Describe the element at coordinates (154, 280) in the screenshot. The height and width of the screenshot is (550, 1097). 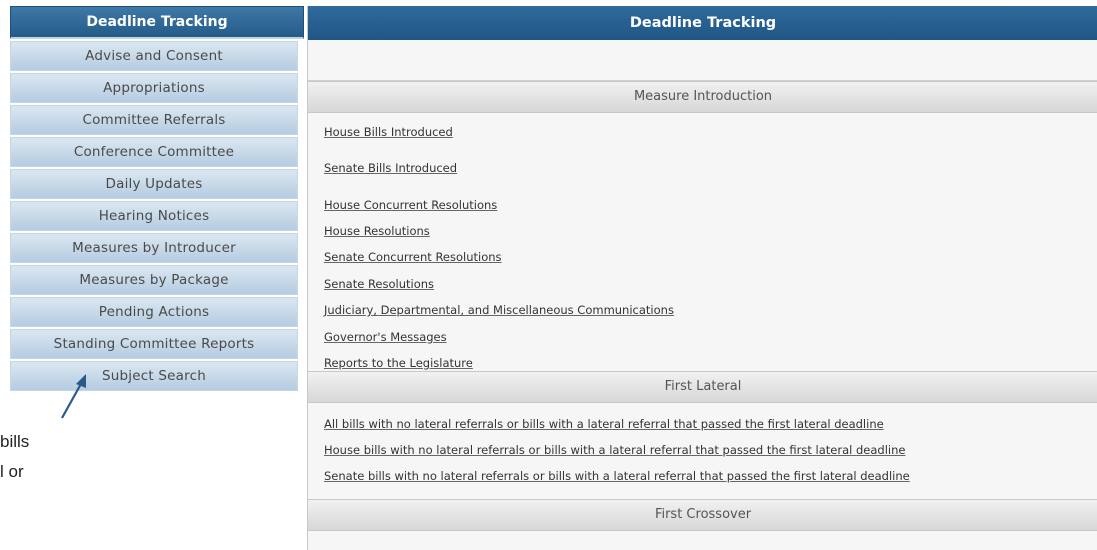
I see `sidebar-item-measures-by-package: Measures by Package` at that location.